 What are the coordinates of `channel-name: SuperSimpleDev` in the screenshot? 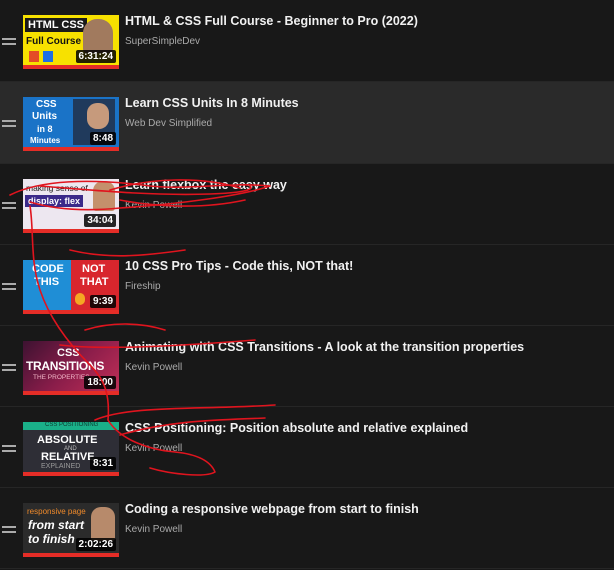 It's located at (162, 41).